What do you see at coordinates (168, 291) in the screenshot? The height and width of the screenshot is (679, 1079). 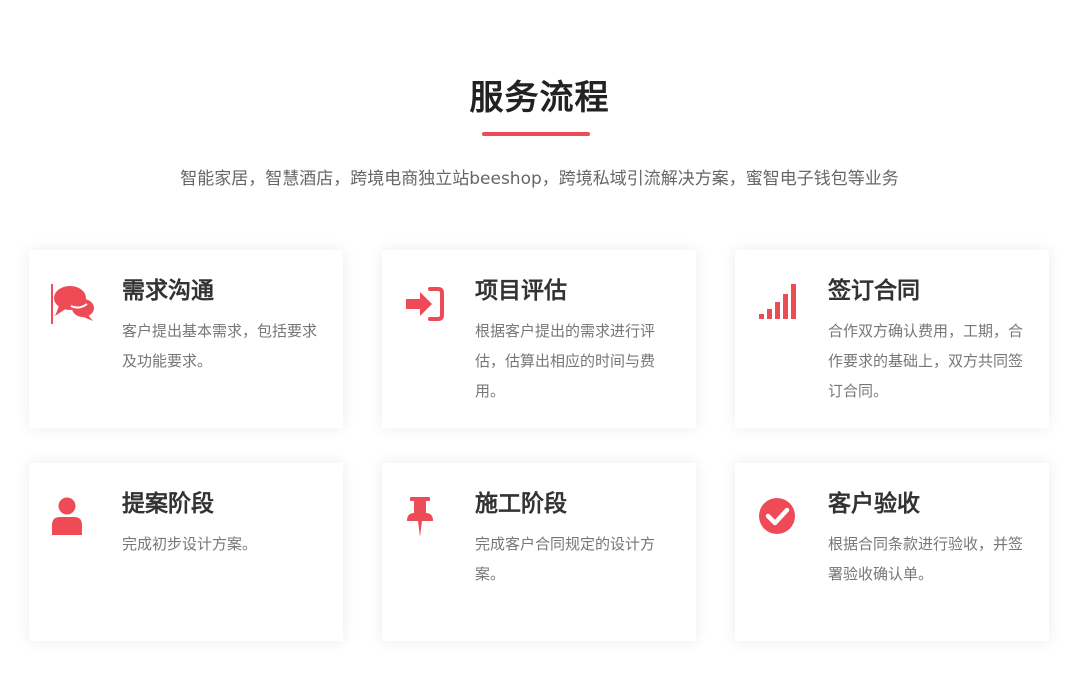 I see `card-title: 需求沟通` at bounding box center [168, 291].